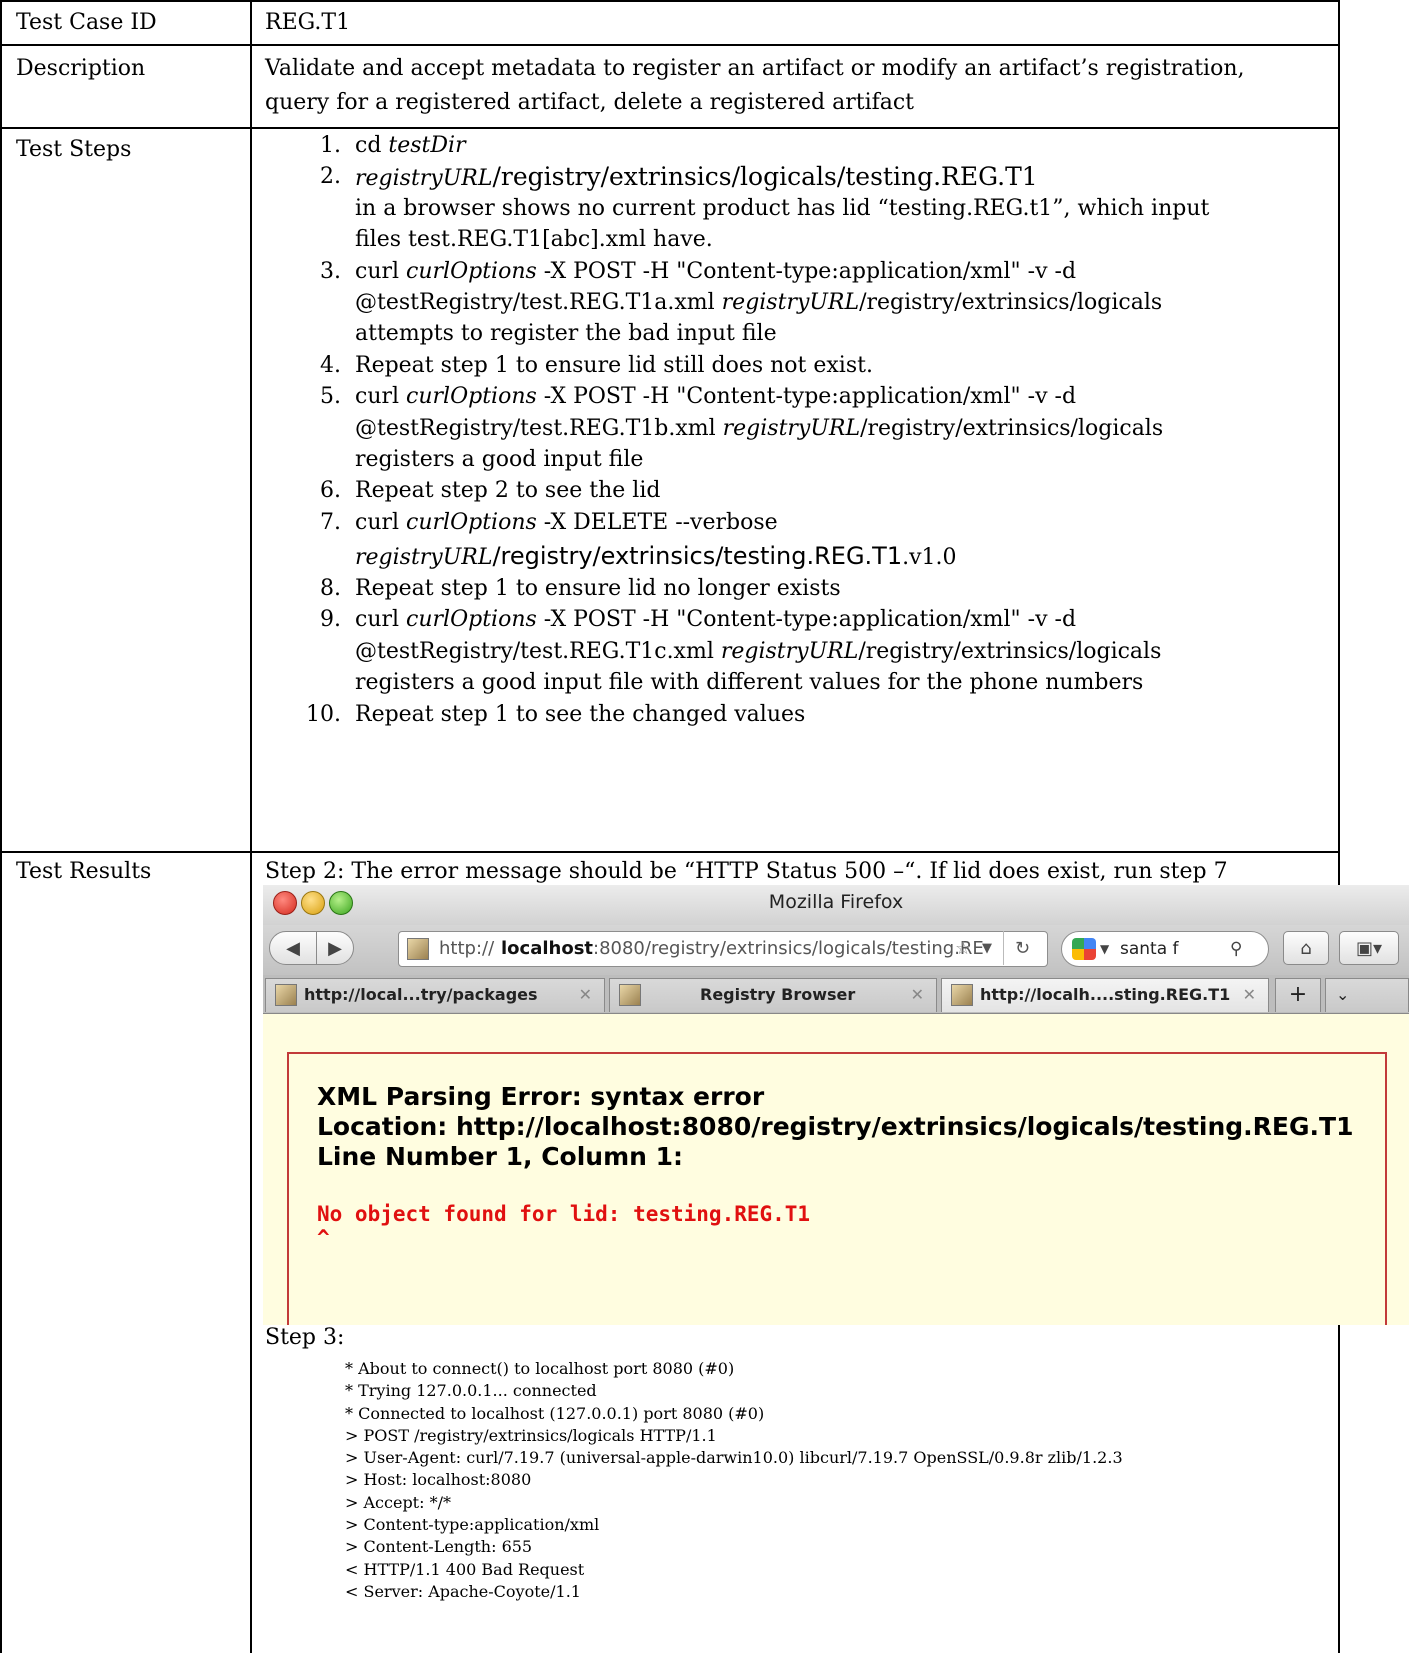  Describe the element at coordinates (1339, 826) in the screenshot. I see `table-border-right` at that location.